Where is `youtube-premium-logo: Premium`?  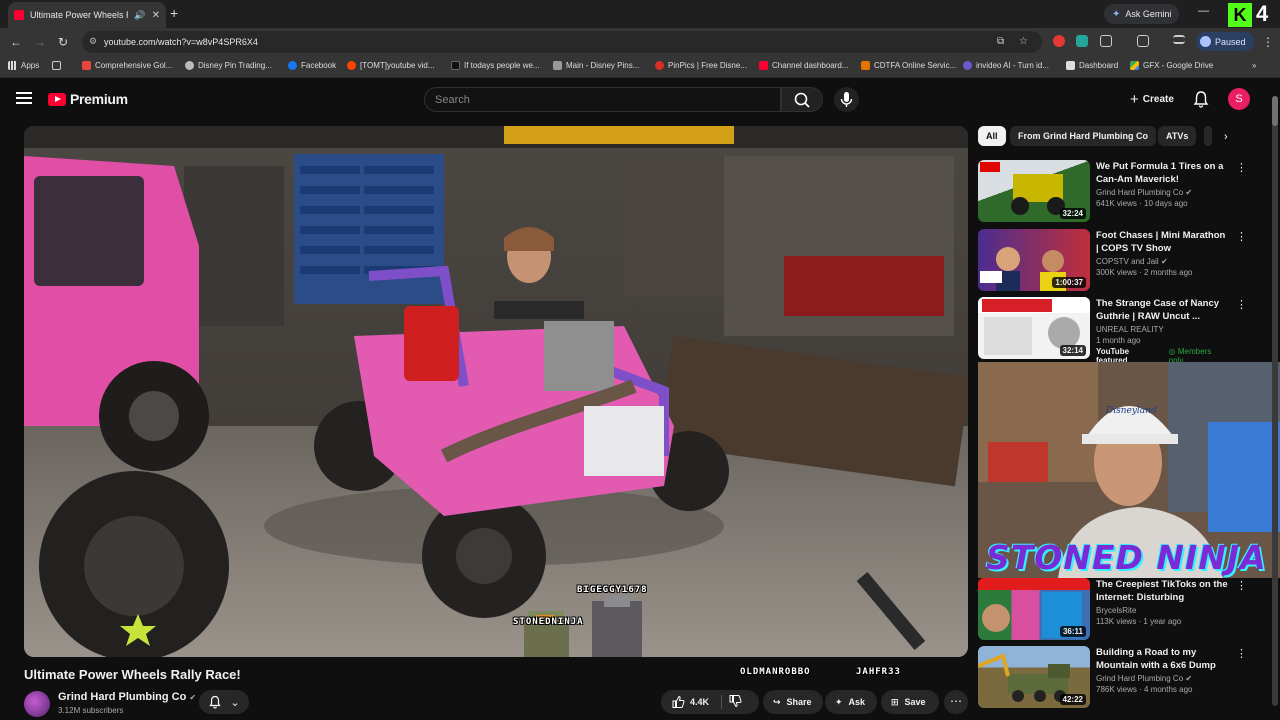 youtube-premium-logo: Premium is located at coordinates (88, 99).